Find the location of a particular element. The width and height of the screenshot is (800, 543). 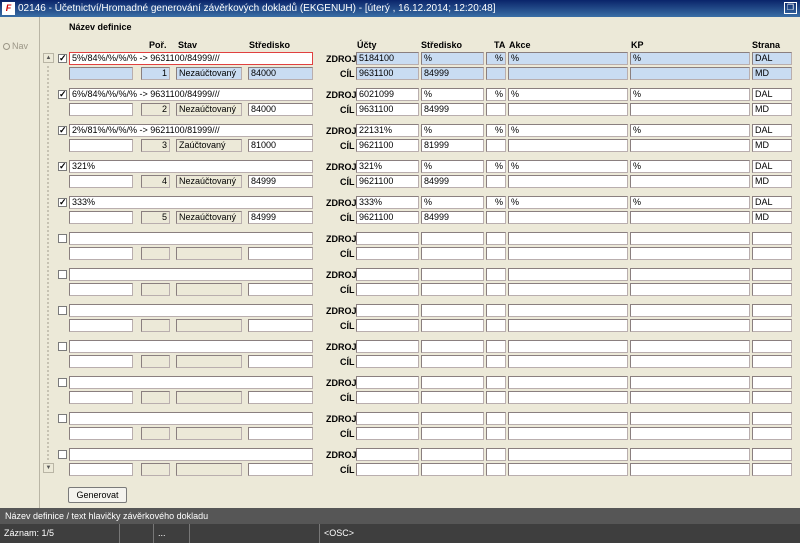

stredisko-field: 84000 is located at coordinates (280, 73).